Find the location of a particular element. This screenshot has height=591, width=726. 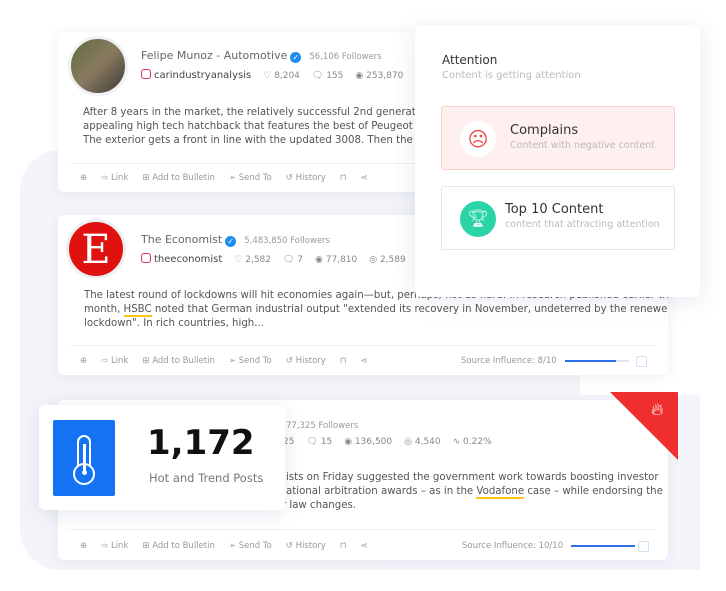

option-title: Complains is located at coordinates (544, 130).